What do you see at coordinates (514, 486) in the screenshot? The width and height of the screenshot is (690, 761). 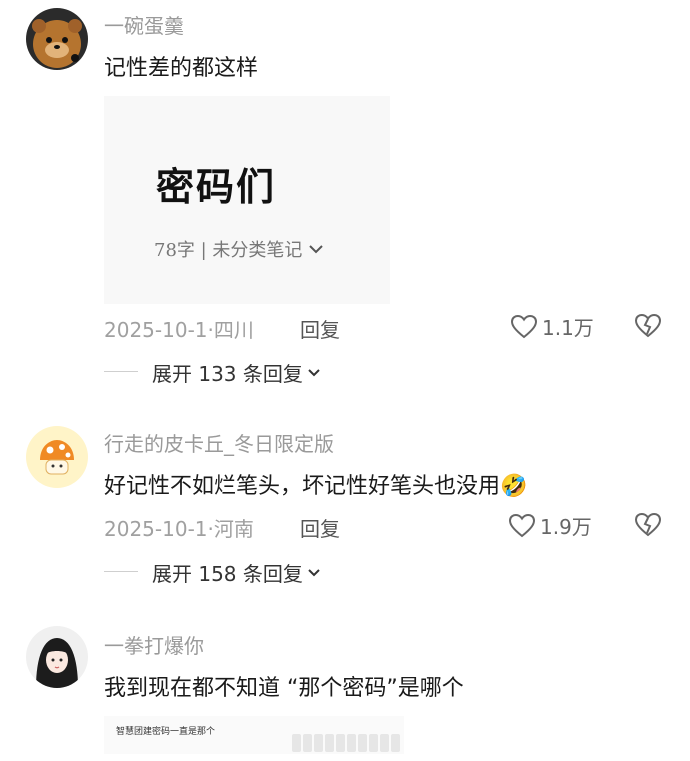 I see `laughing-emoji-icon: 🤣` at bounding box center [514, 486].